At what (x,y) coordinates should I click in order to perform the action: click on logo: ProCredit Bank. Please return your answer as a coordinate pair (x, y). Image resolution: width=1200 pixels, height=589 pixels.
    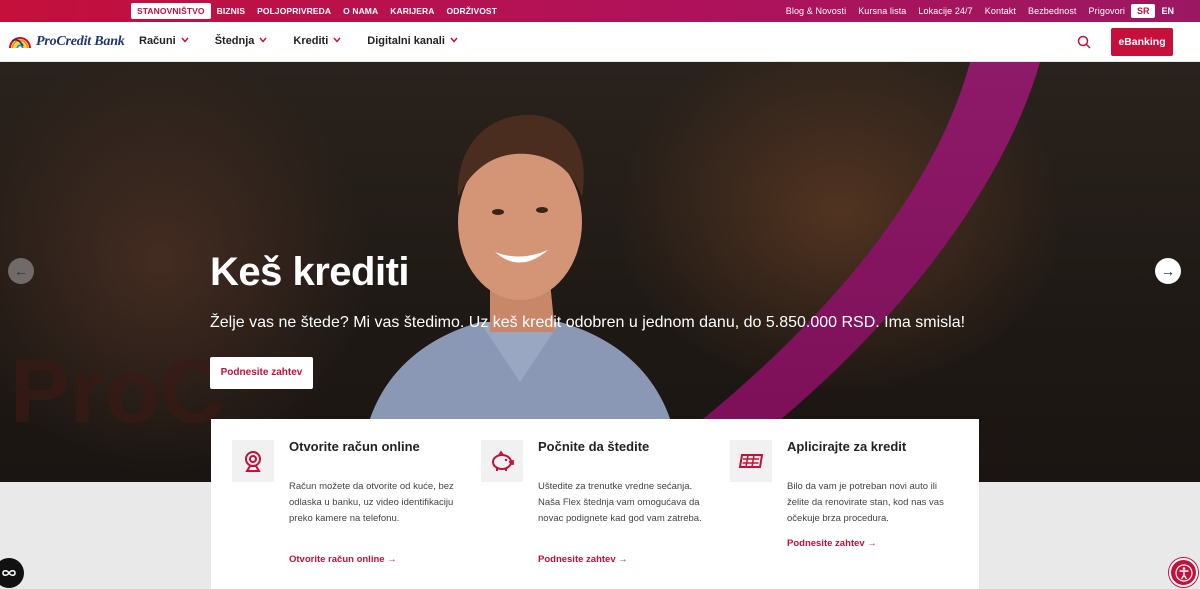
    Looking at the image, I should click on (66, 42).